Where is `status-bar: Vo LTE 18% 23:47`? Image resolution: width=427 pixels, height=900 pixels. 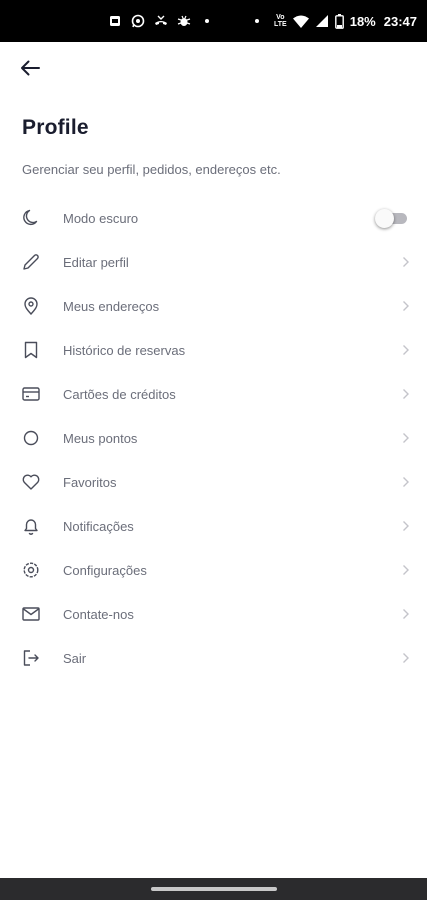
status-bar: Vo LTE 18% 23:47 is located at coordinates (213, 21).